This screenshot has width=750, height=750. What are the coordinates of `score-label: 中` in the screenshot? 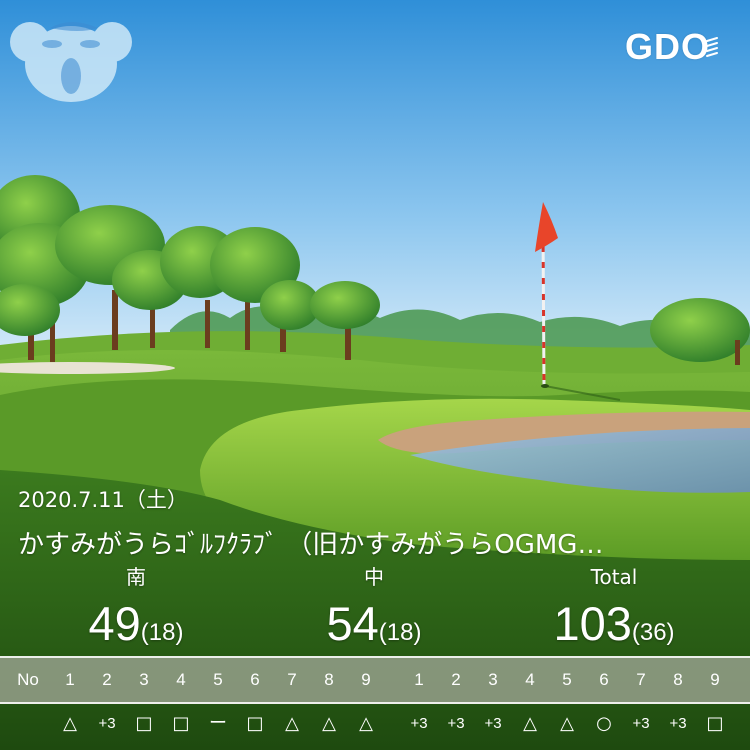 It's located at (374, 577).